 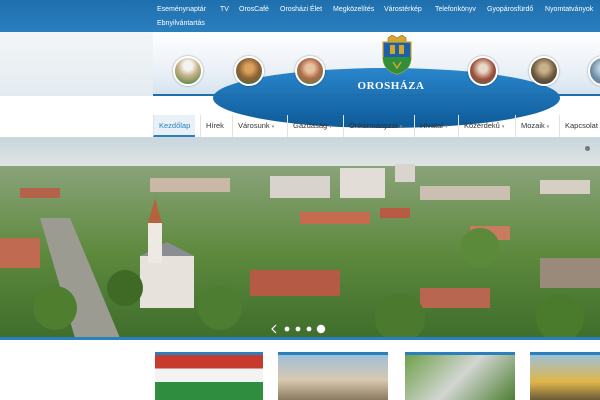 I want to click on header-left-panel, so click(x=76, y=64).